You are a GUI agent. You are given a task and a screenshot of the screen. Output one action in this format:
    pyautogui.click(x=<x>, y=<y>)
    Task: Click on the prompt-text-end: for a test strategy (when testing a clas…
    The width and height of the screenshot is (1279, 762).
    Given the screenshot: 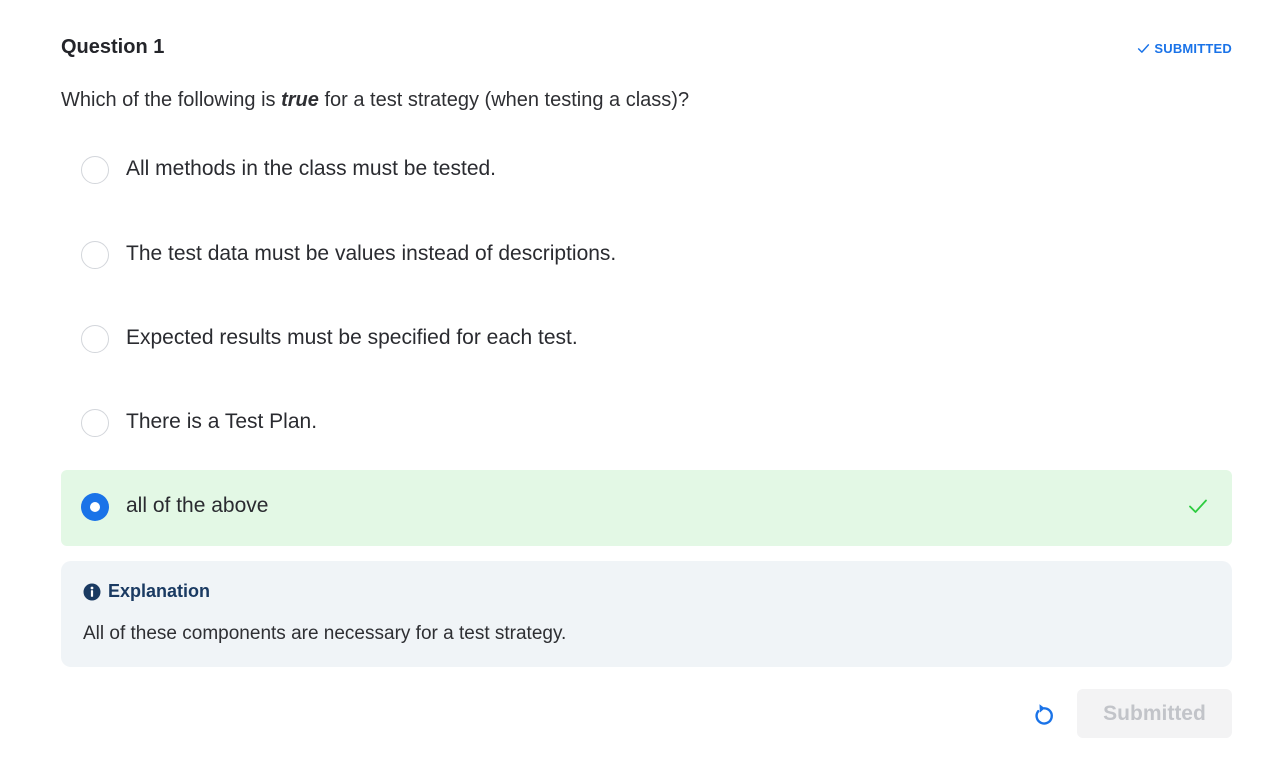 What is the action you would take?
    pyautogui.click(x=504, y=100)
    